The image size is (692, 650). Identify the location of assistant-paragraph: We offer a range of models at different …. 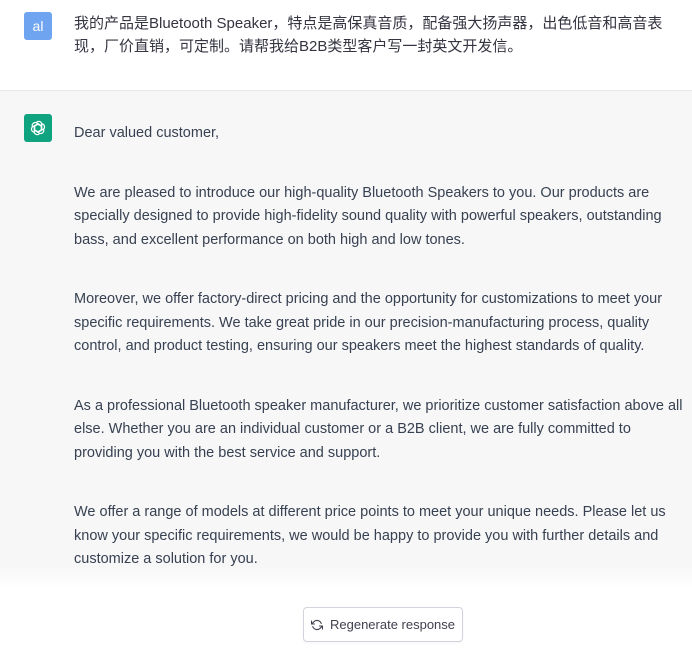
(370, 535).